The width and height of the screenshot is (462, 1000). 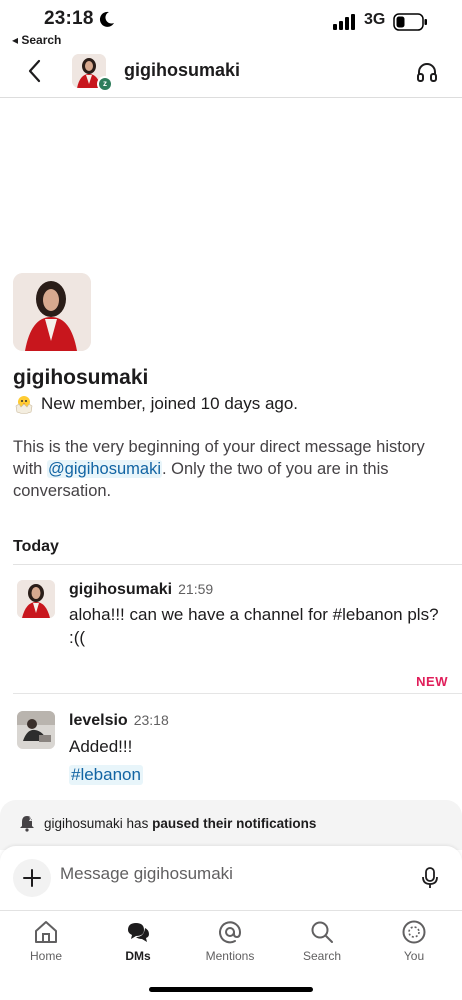 I want to click on message-author: gigihosumaki 21:59, so click(x=141, y=590).